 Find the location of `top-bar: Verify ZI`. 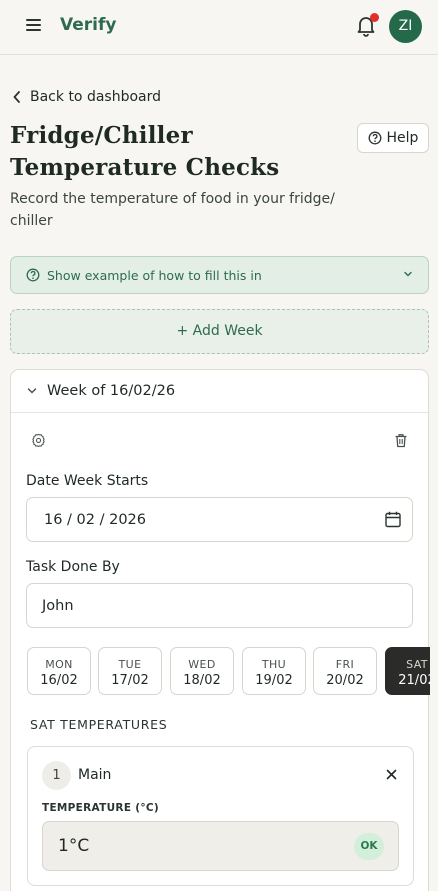

top-bar: Verify ZI is located at coordinates (219, 27).